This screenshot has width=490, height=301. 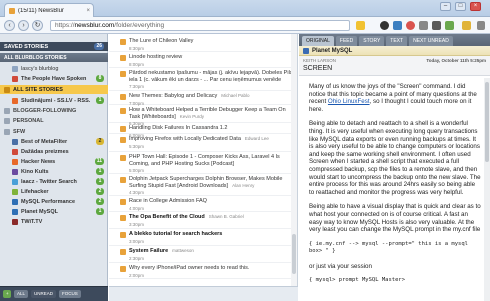 I want to click on back-icon: ‹, so click(x=9, y=25).